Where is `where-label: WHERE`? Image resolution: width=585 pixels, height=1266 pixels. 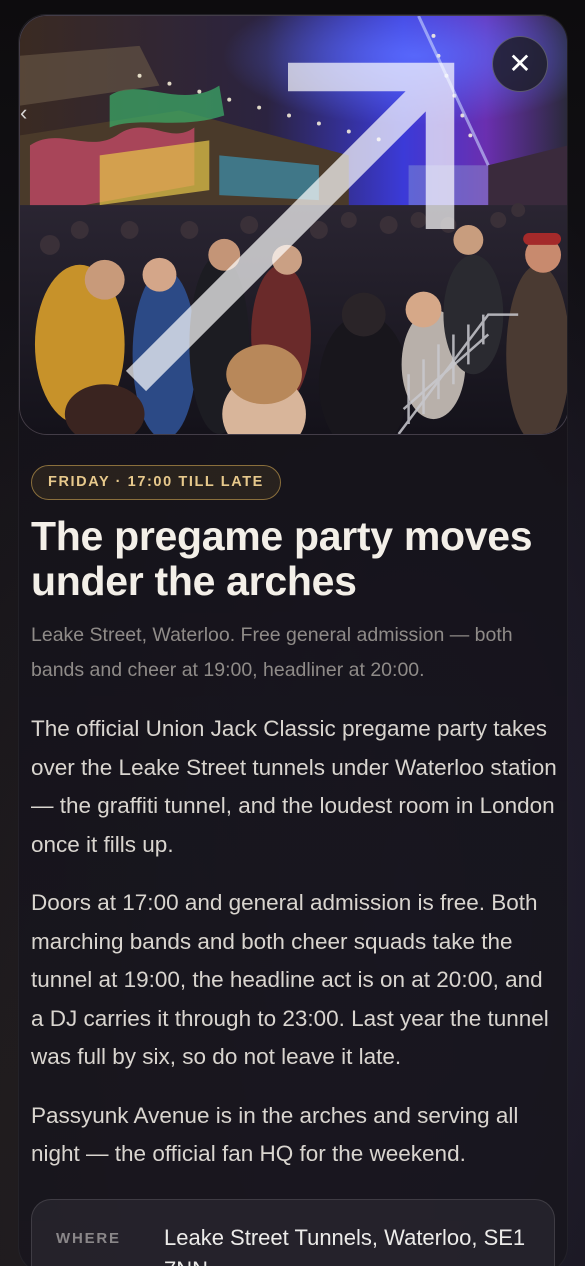 where-label: WHERE is located at coordinates (88, 1238).